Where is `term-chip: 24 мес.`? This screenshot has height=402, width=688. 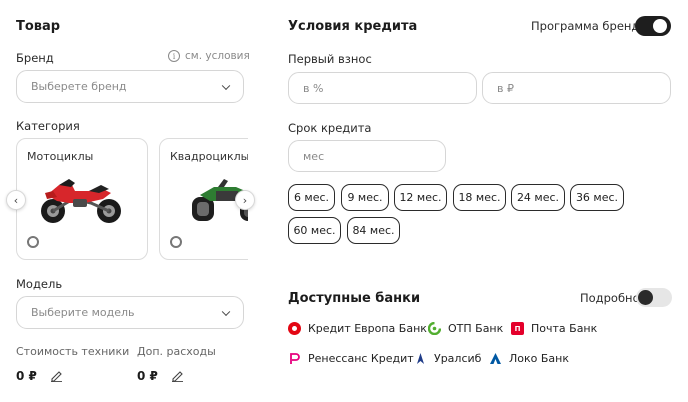 term-chip: 24 мес. is located at coordinates (538, 197).